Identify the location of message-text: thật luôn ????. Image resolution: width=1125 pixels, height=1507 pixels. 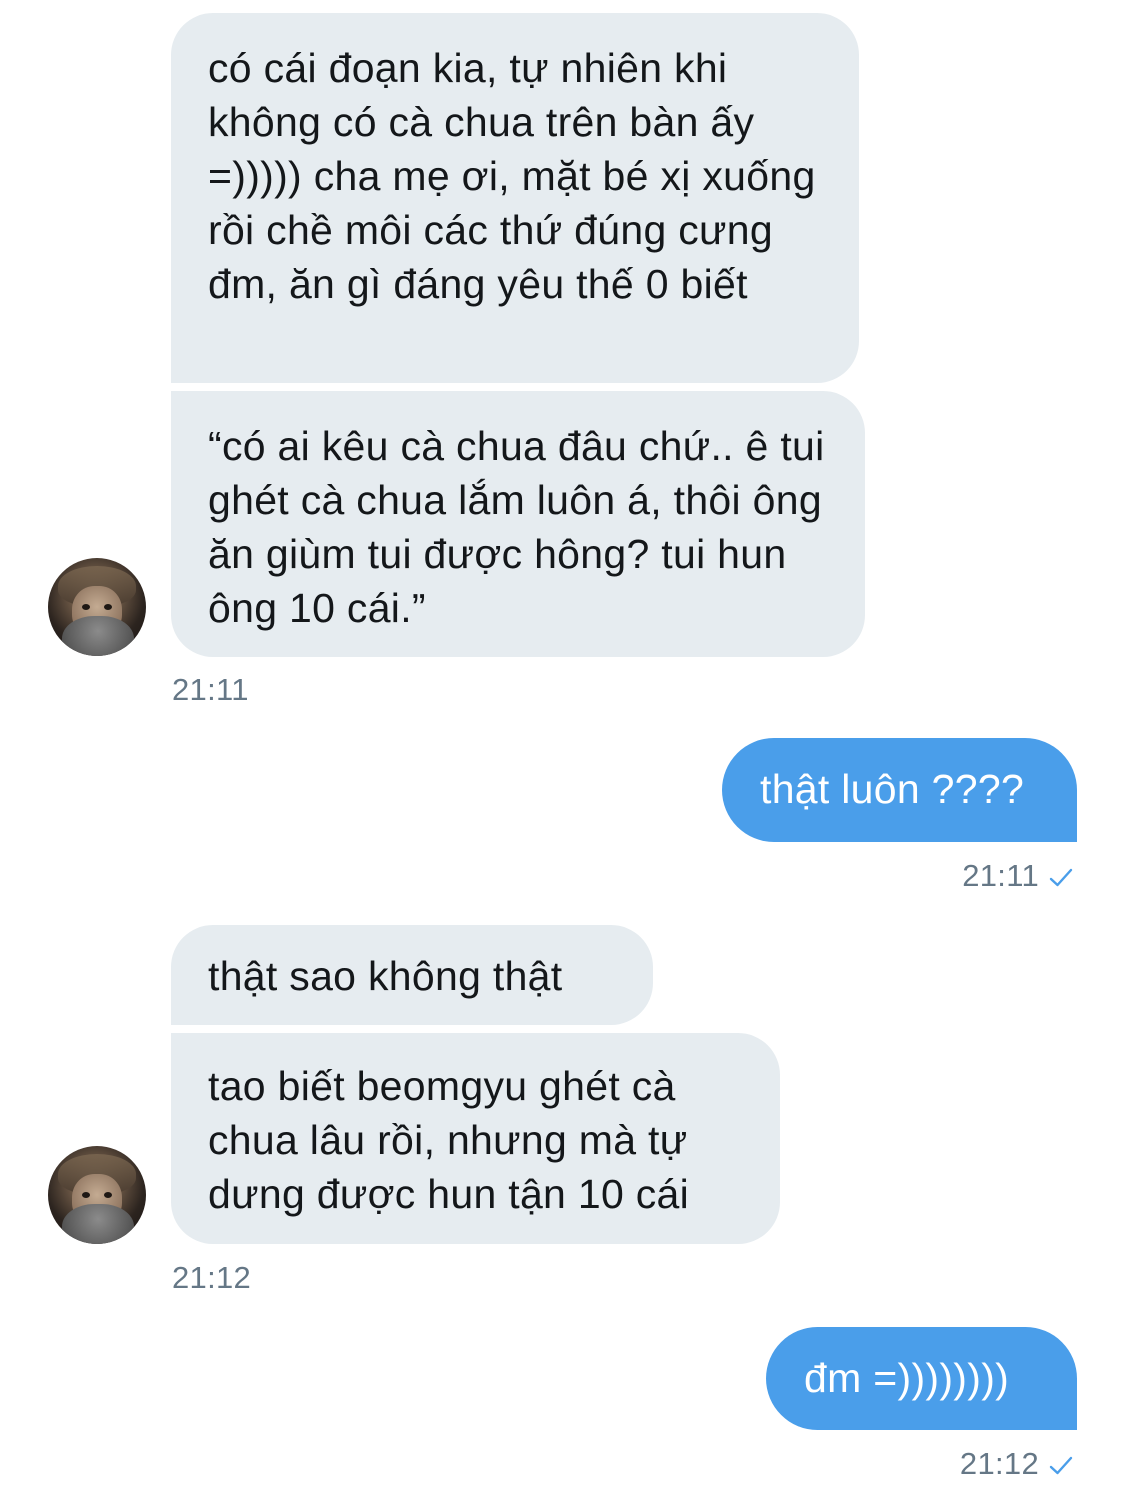
(892, 789).